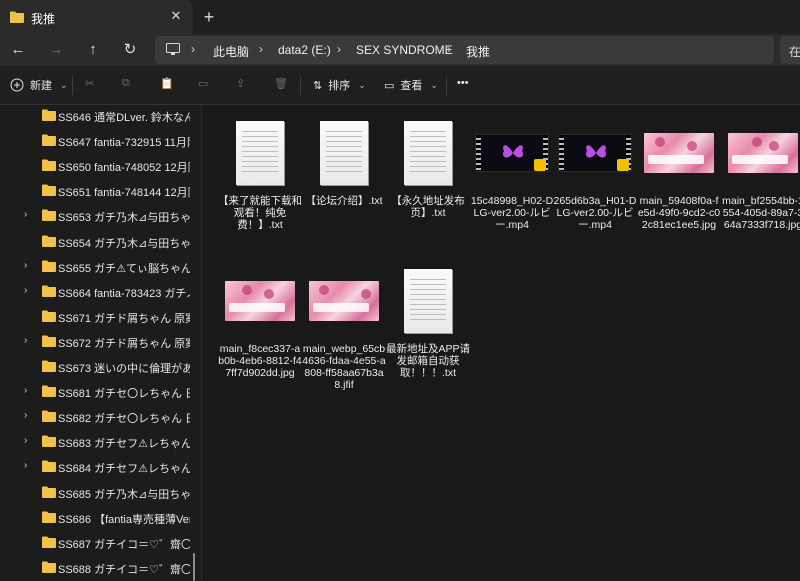 This screenshot has height=581, width=800. I want to click on sidebar-item: SS673 迷いの中に倫理がある #, so click(95, 366).